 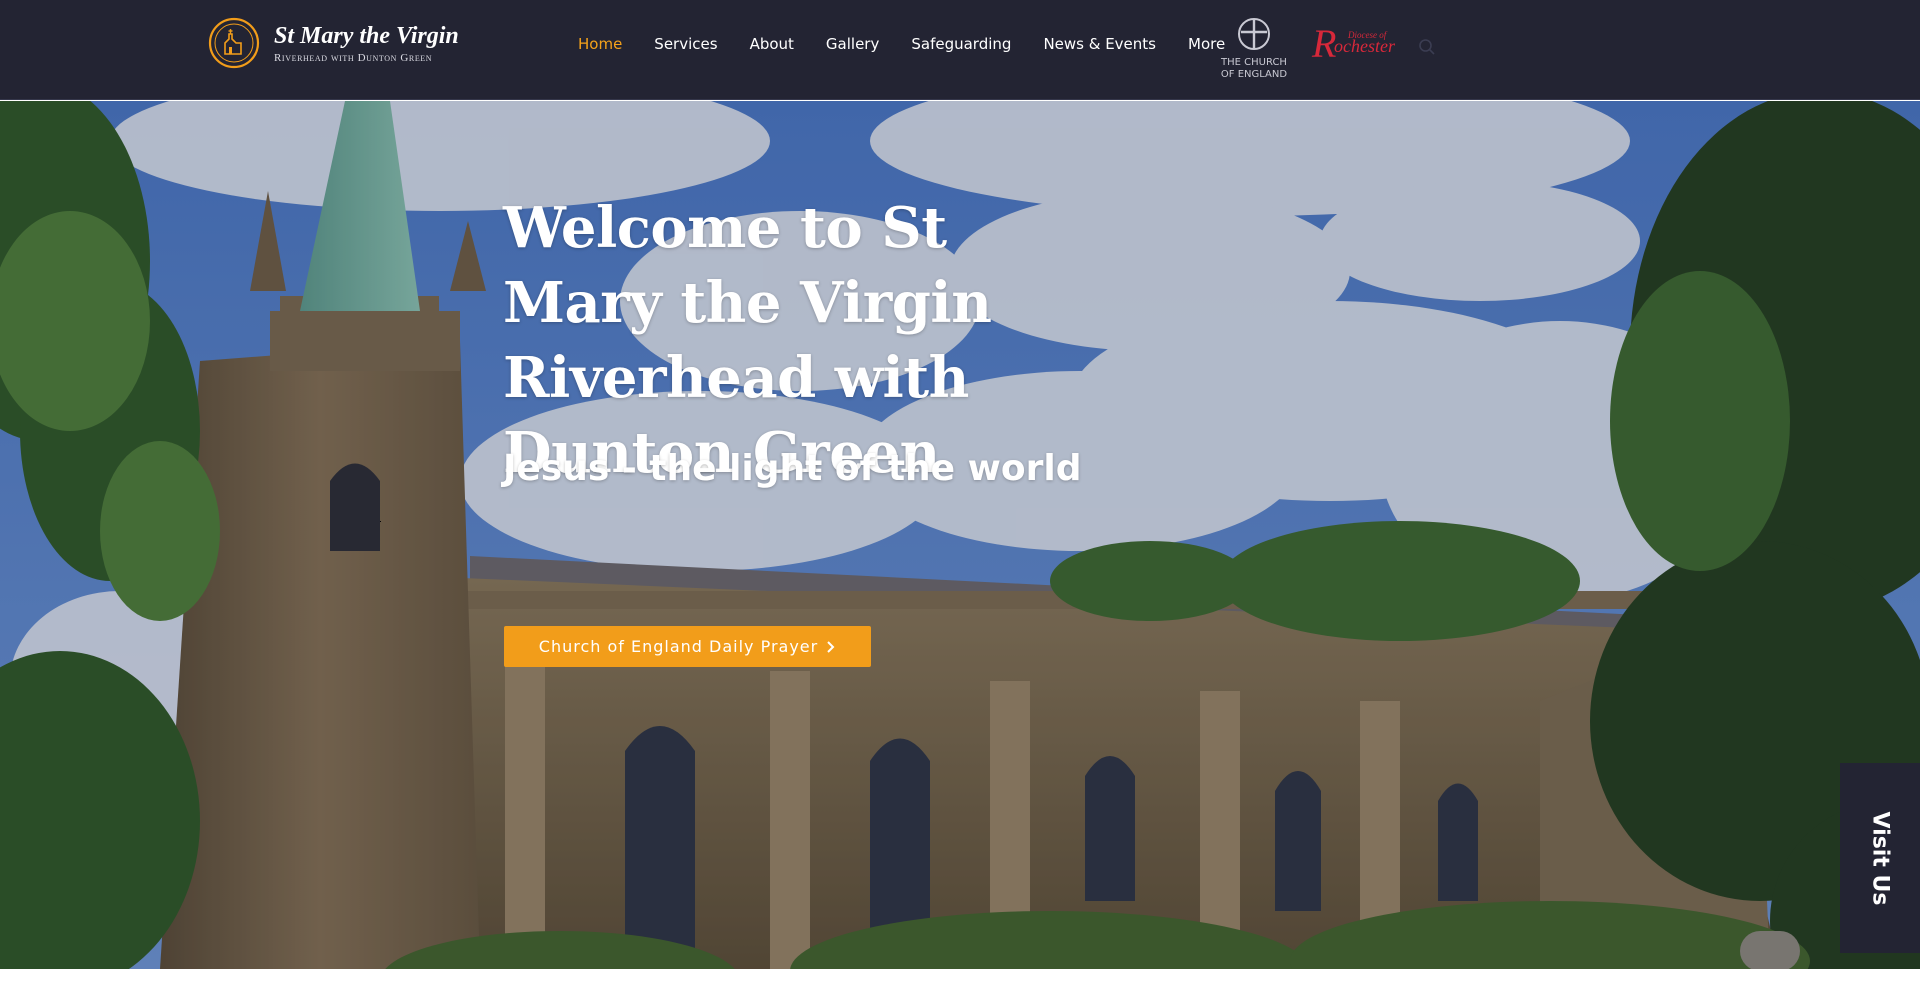 I want to click on nav-item-news-events: News & Events, so click(x=1099, y=44).